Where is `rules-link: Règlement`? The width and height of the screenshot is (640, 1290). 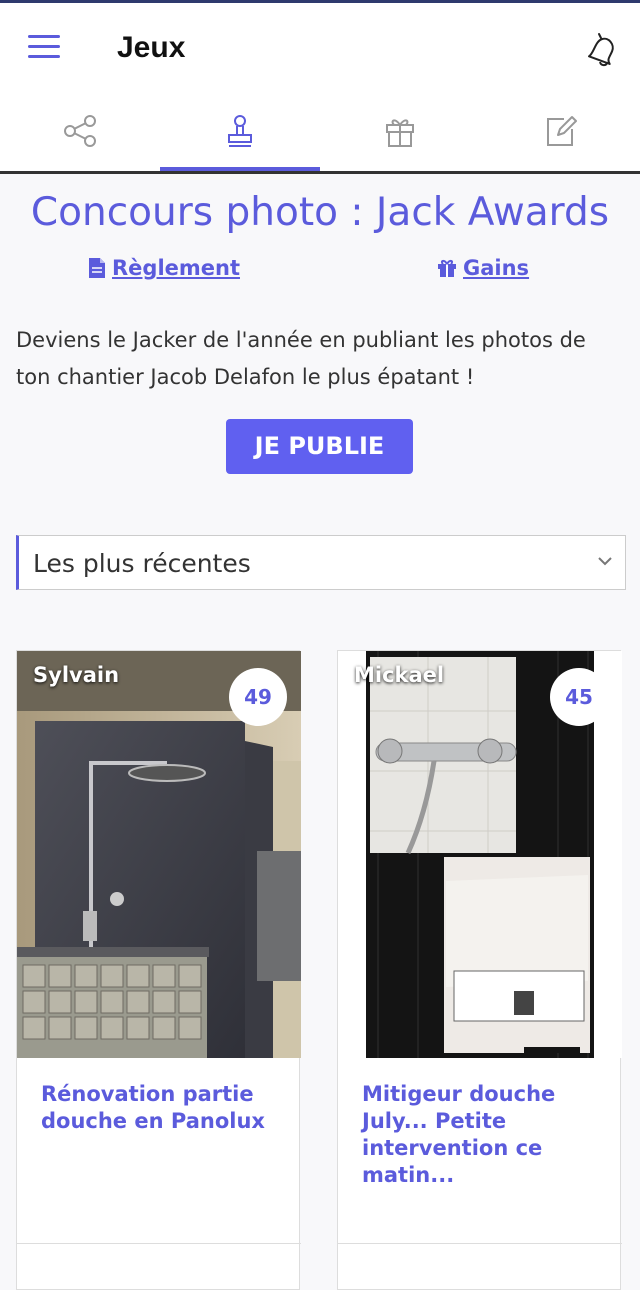
rules-link: Règlement is located at coordinates (164, 268).